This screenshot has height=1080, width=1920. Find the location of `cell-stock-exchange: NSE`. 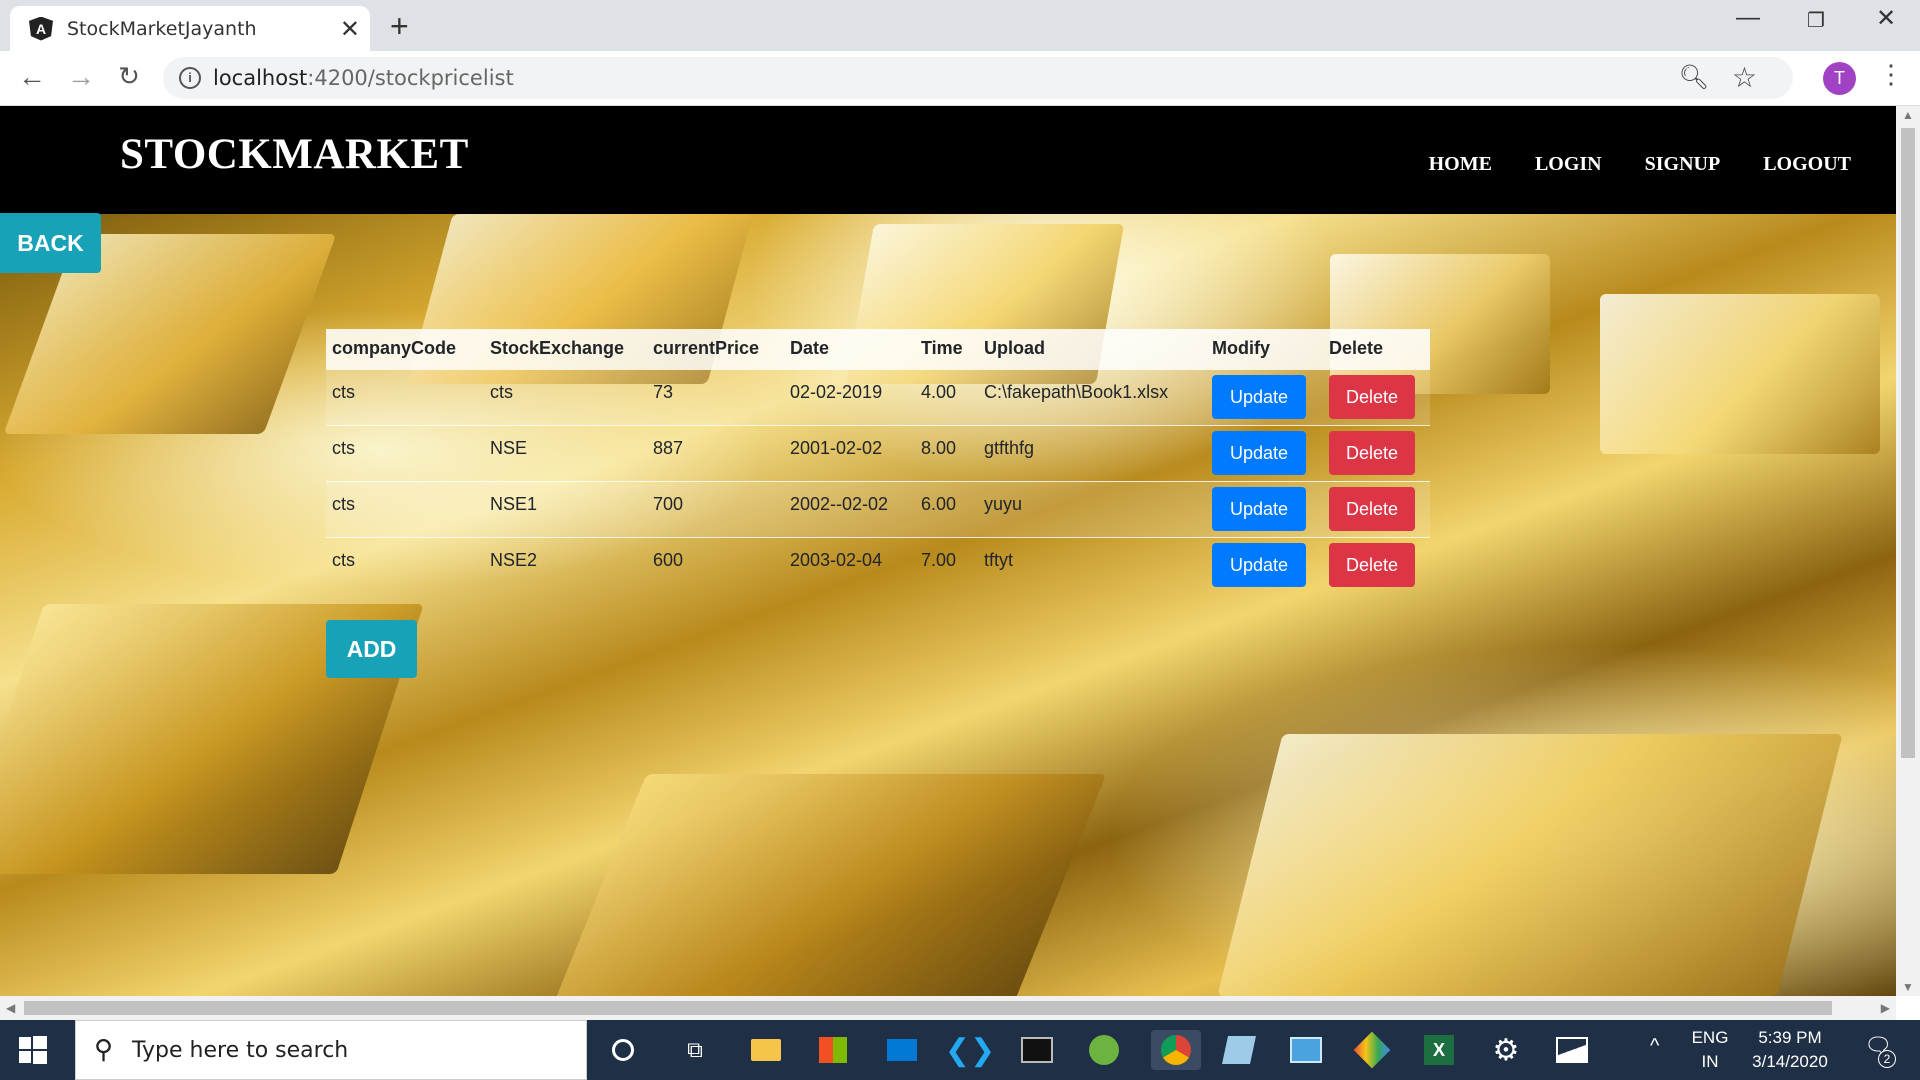

cell-stock-exchange: NSE is located at coordinates (565, 452).